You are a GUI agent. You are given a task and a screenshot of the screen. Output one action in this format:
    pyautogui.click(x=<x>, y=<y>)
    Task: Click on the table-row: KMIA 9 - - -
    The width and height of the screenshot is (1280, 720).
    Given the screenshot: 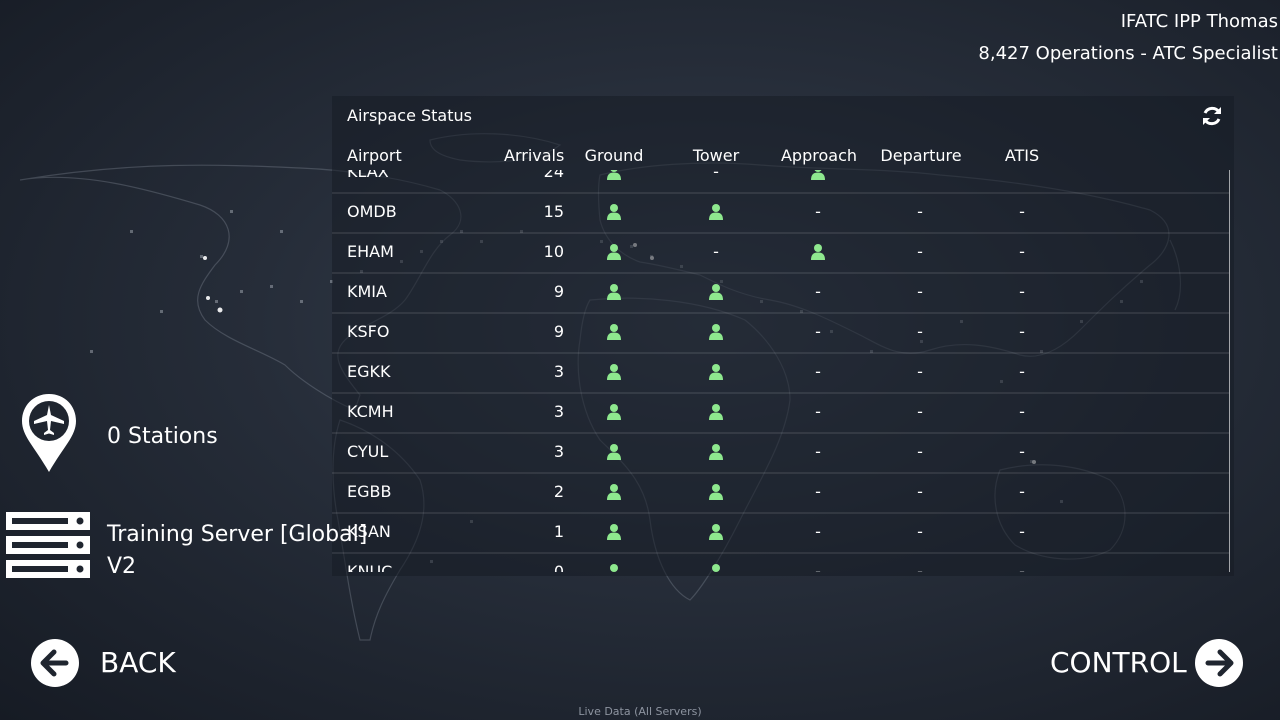 What is the action you would take?
    pyautogui.click(x=780, y=293)
    